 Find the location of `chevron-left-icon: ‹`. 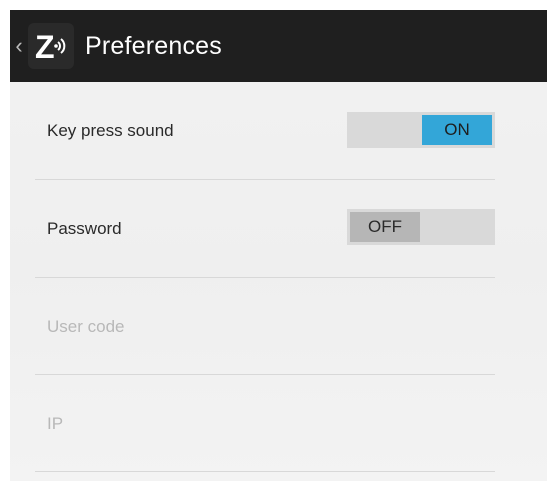

chevron-left-icon: ‹ is located at coordinates (18, 46).